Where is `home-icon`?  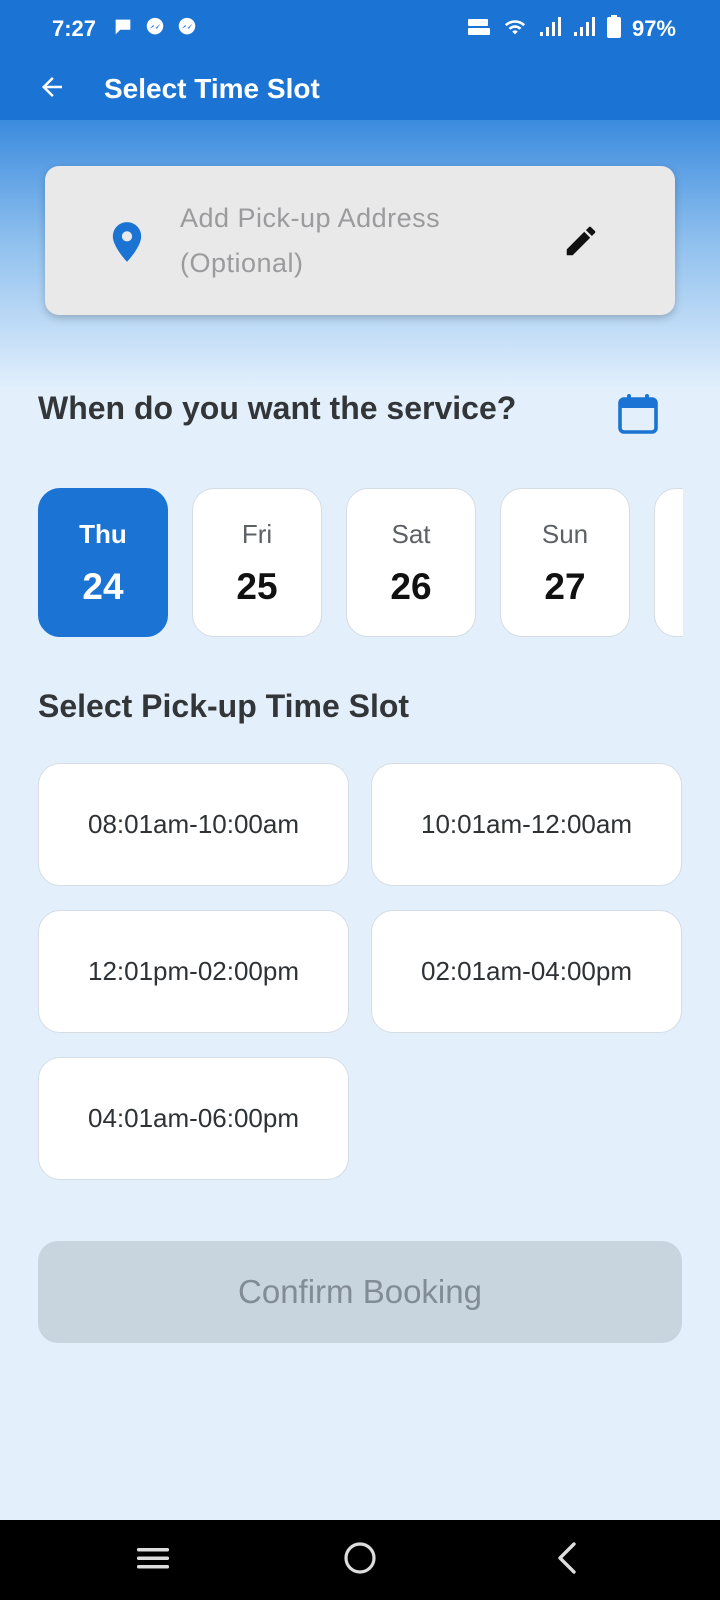 home-icon is located at coordinates (360, 1560).